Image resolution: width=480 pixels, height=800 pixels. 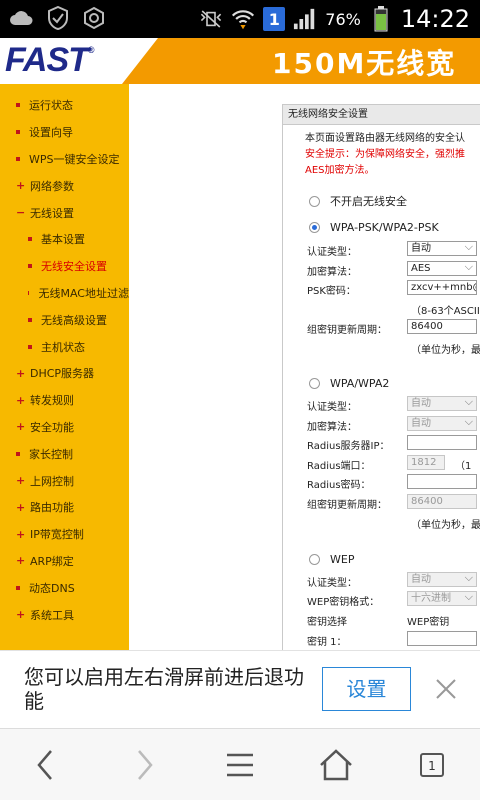 What do you see at coordinates (49, 60) in the screenshot?
I see `fast-logo: FAST®` at bounding box center [49, 60].